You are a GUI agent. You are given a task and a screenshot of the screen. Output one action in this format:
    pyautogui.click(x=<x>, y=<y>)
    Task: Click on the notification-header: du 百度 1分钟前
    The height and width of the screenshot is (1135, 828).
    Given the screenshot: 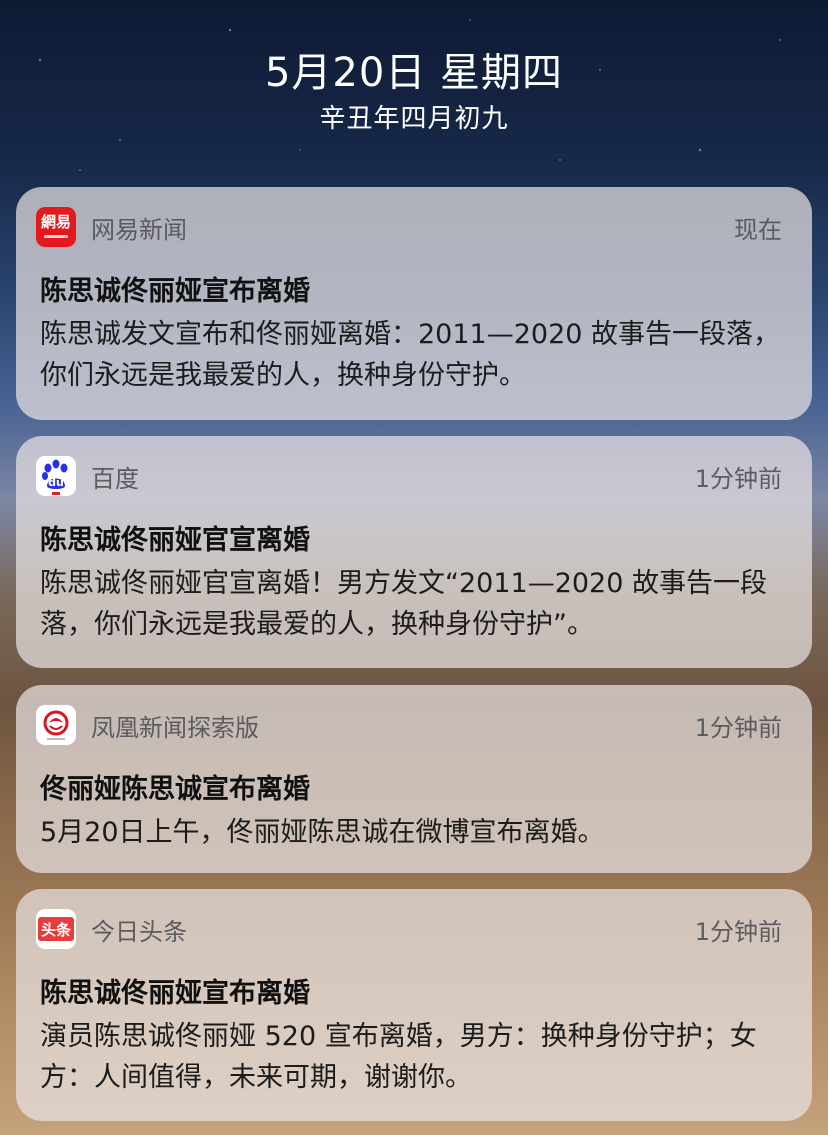 What is the action you would take?
    pyautogui.click(x=409, y=476)
    